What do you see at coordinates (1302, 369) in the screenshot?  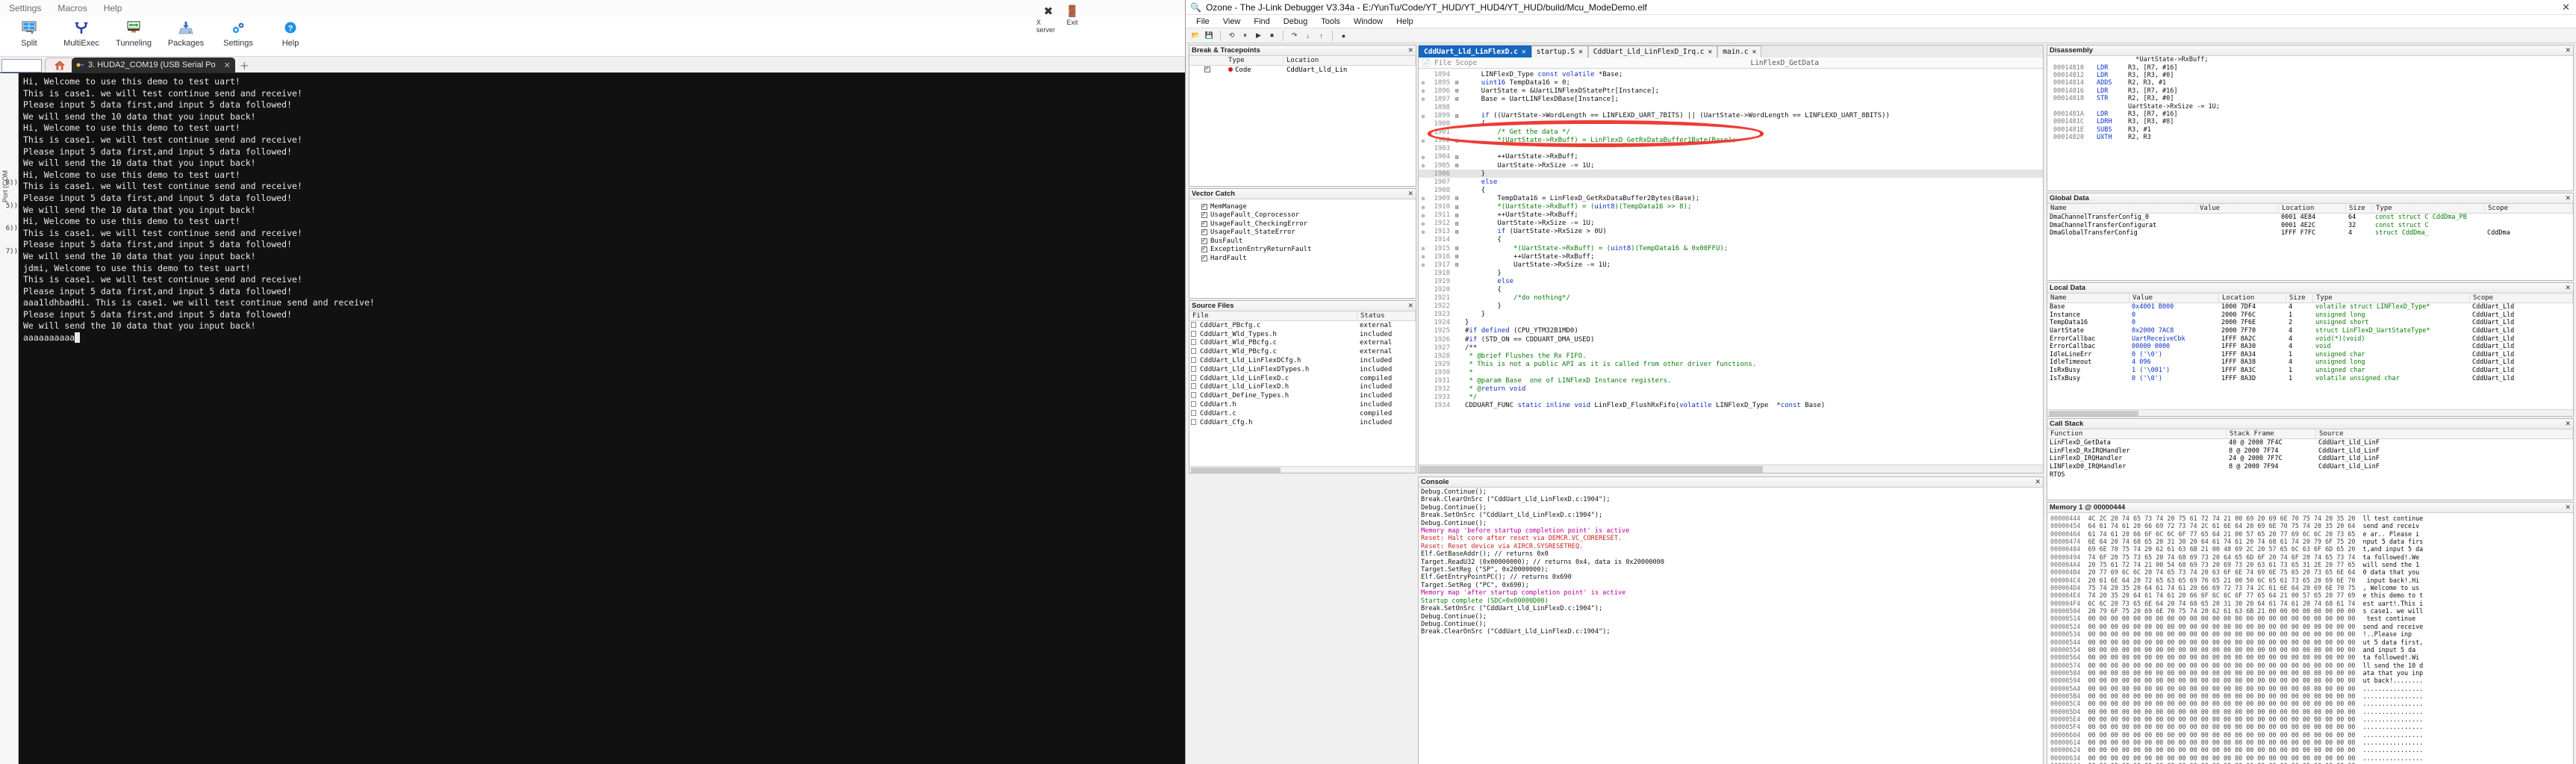 I see `table-row: CddUart_Lld_LinFlexDTypes.h included` at bounding box center [1302, 369].